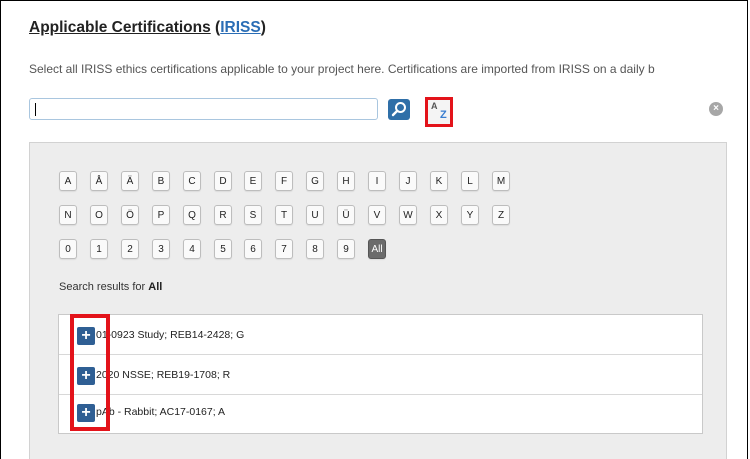  Describe the element at coordinates (104, 287) in the screenshot. I see `results-label-prefix: Search results for` at that location.